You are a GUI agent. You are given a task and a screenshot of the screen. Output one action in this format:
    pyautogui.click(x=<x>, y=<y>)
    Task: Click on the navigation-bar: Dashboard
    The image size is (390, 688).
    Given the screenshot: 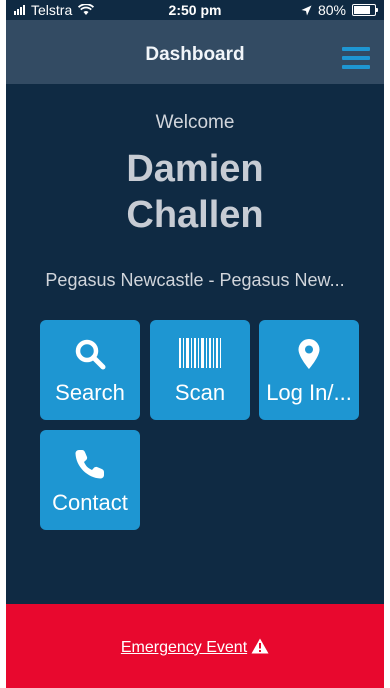 What is the action you would take?
    pyautogui.click(x=195, y=52)
    